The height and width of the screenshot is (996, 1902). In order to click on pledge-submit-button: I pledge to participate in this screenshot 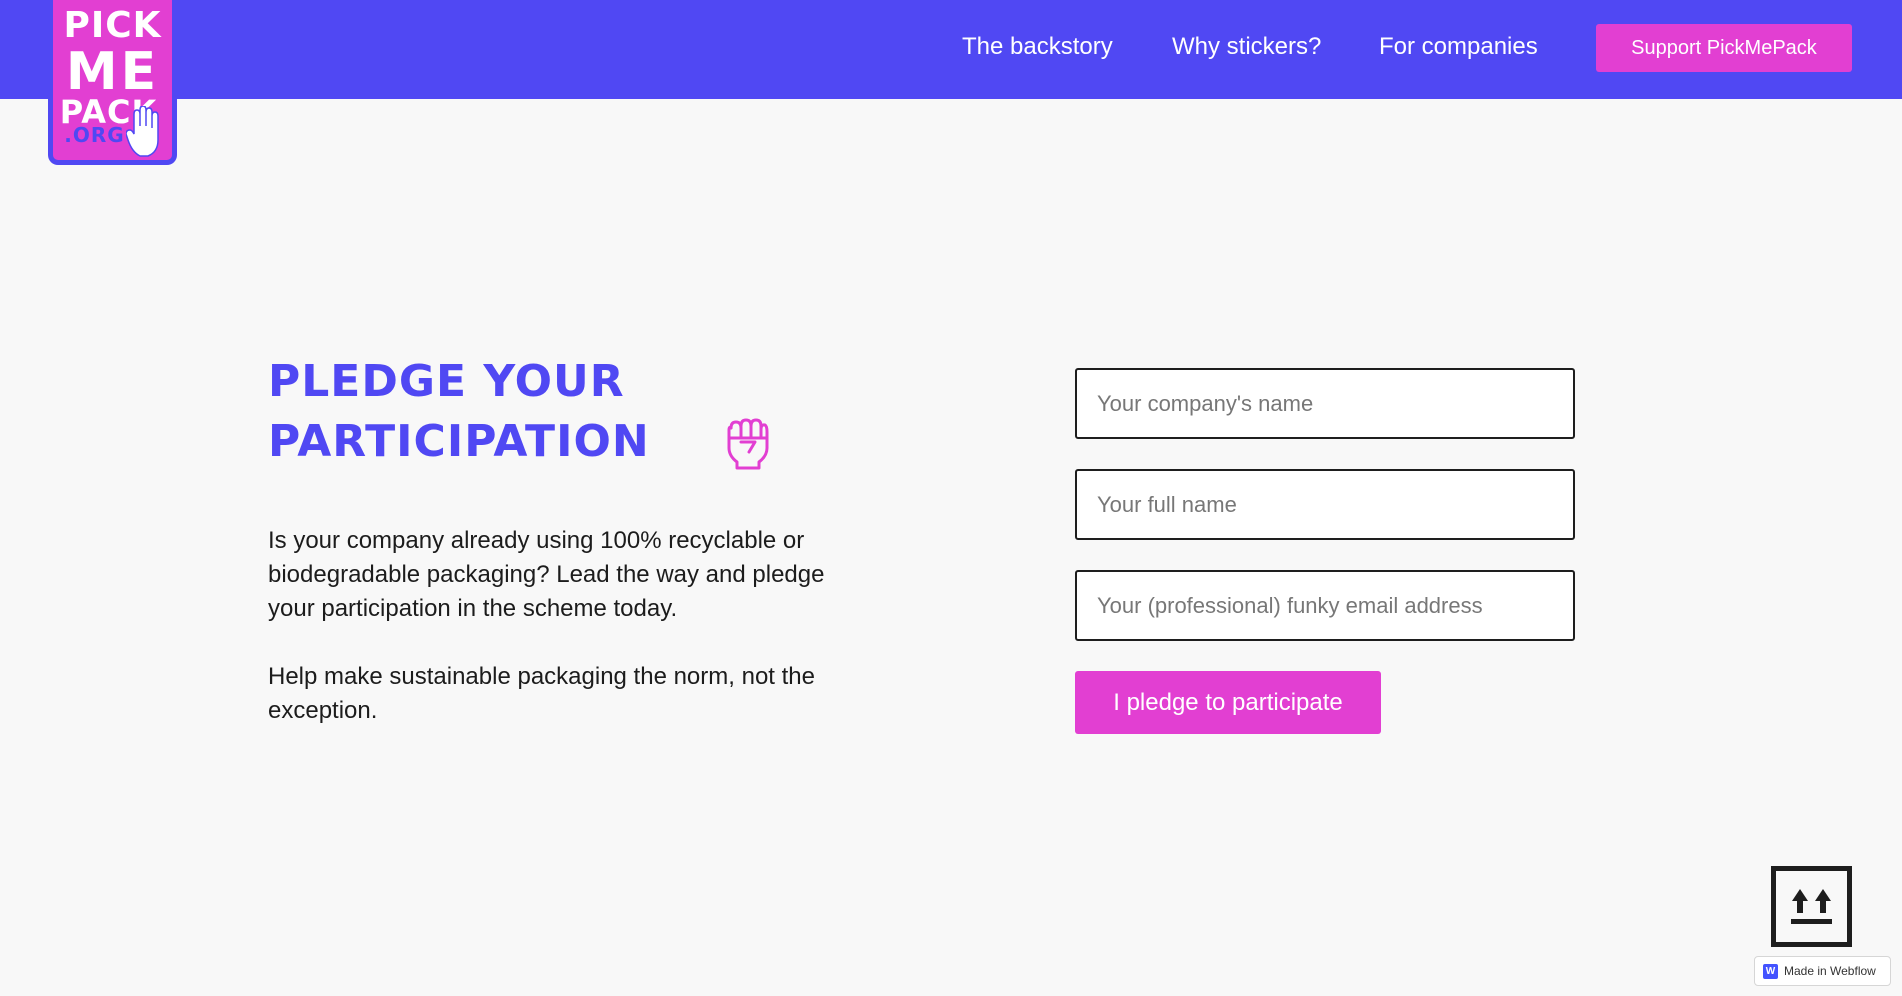, I will do `click(1228, 702)`.